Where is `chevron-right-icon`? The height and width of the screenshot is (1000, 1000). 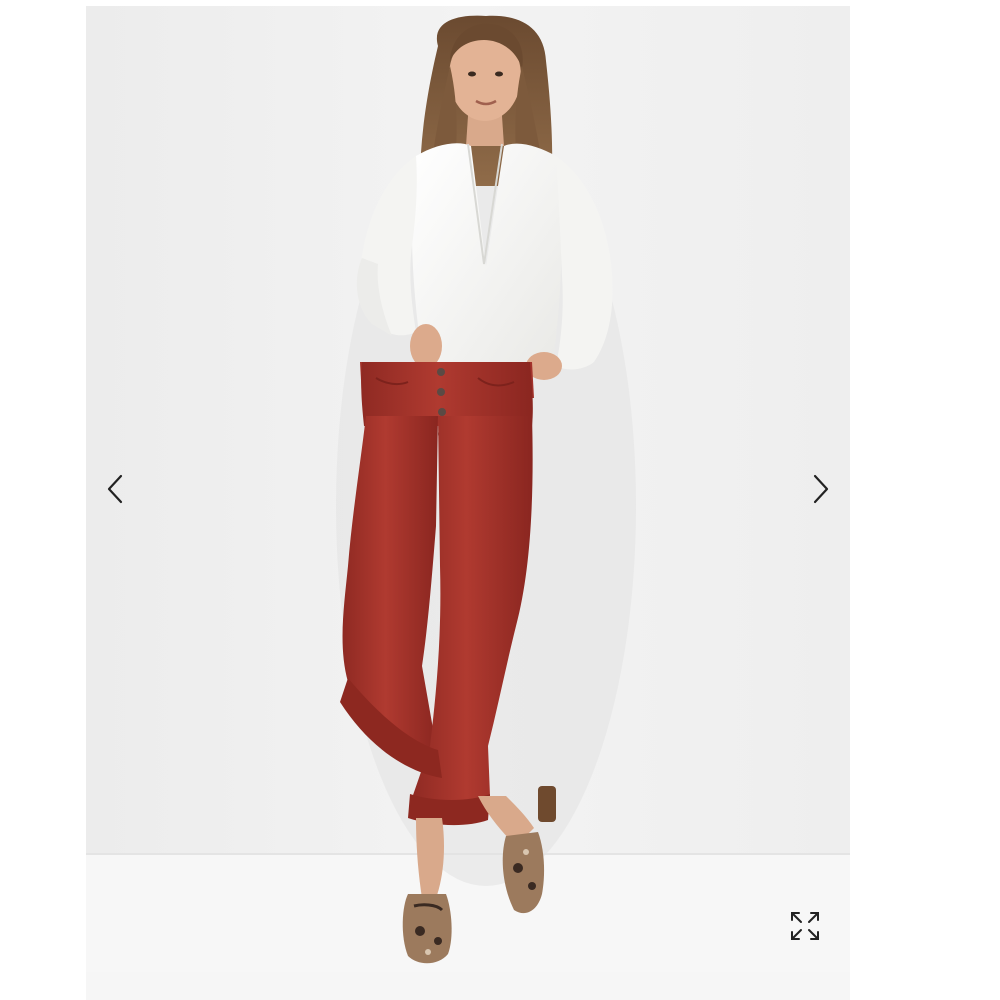 chevron-right-icon is located at coordinates (821, 489).